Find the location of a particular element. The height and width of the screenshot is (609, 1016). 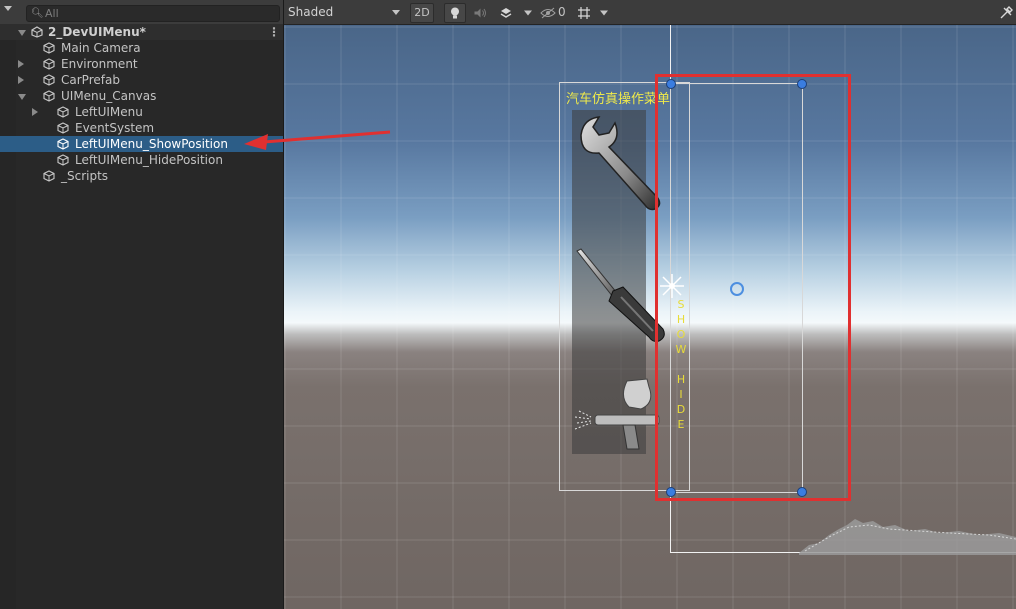

shading-mode-value: Shaded is located at coordinates (311, 12).